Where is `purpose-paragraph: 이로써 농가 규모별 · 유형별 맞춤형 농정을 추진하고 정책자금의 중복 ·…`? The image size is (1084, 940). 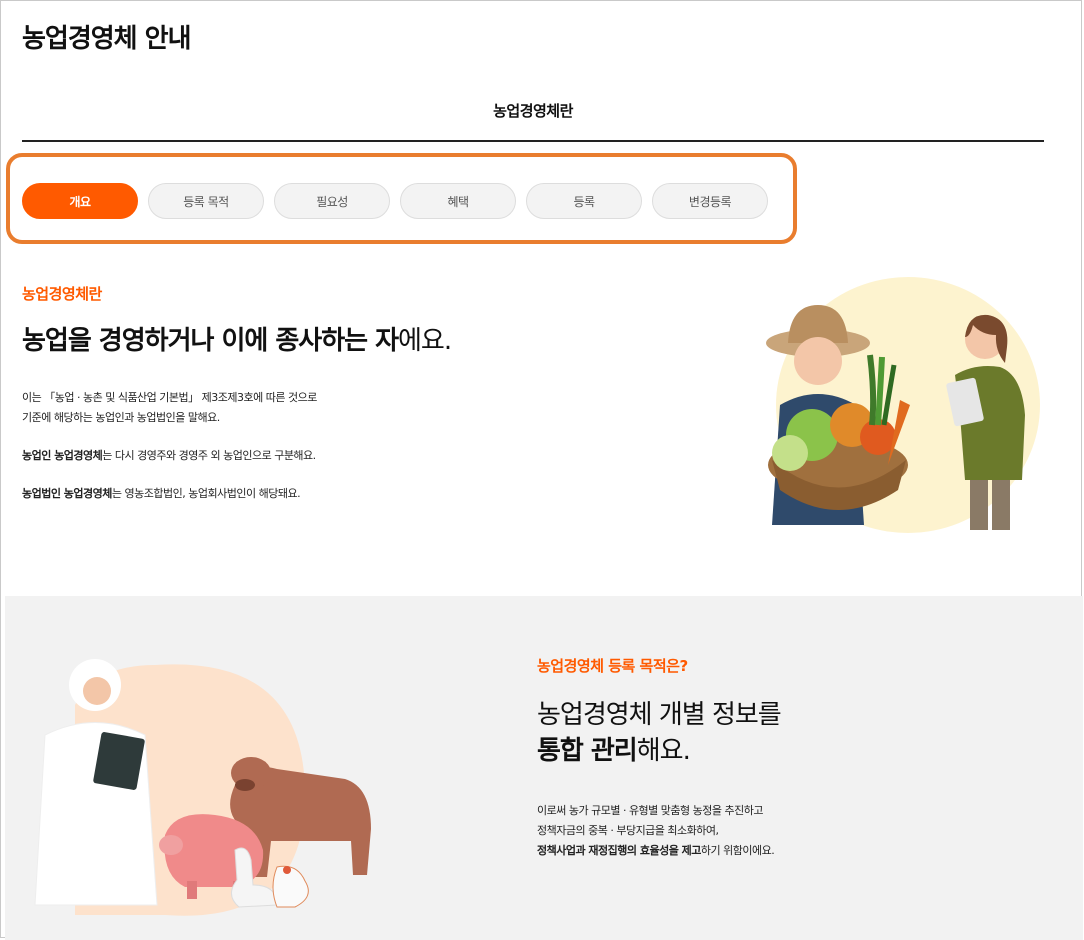
purpose-paragraph: 이로써 농가 규모별 · 유형별 맞춤형 농정을 추진하고 정책자금의 중복 ·… is located at coordinates (656, 831).